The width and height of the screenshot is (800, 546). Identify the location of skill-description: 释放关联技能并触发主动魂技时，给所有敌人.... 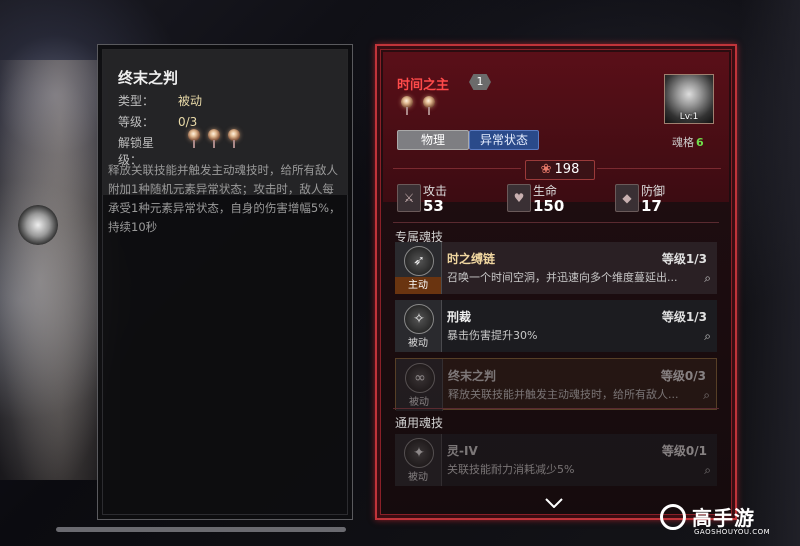
(563, 394).